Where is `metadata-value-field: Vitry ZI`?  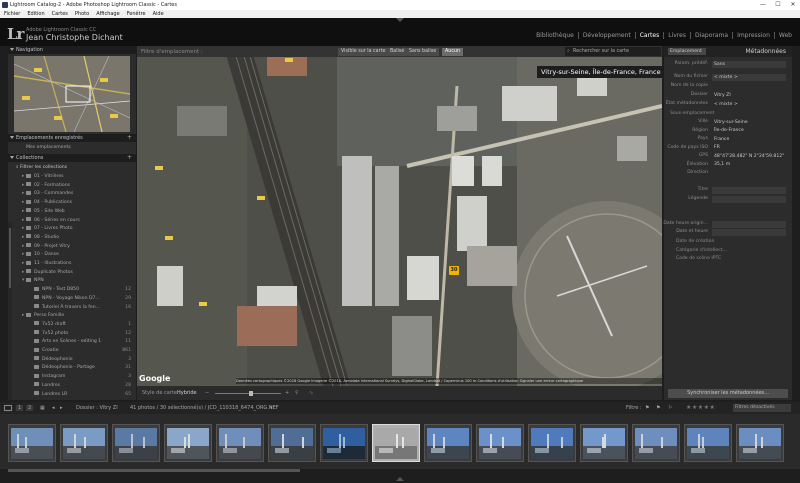 metadata-value-field: Vitry ZI is located at coordinates (749, 95).